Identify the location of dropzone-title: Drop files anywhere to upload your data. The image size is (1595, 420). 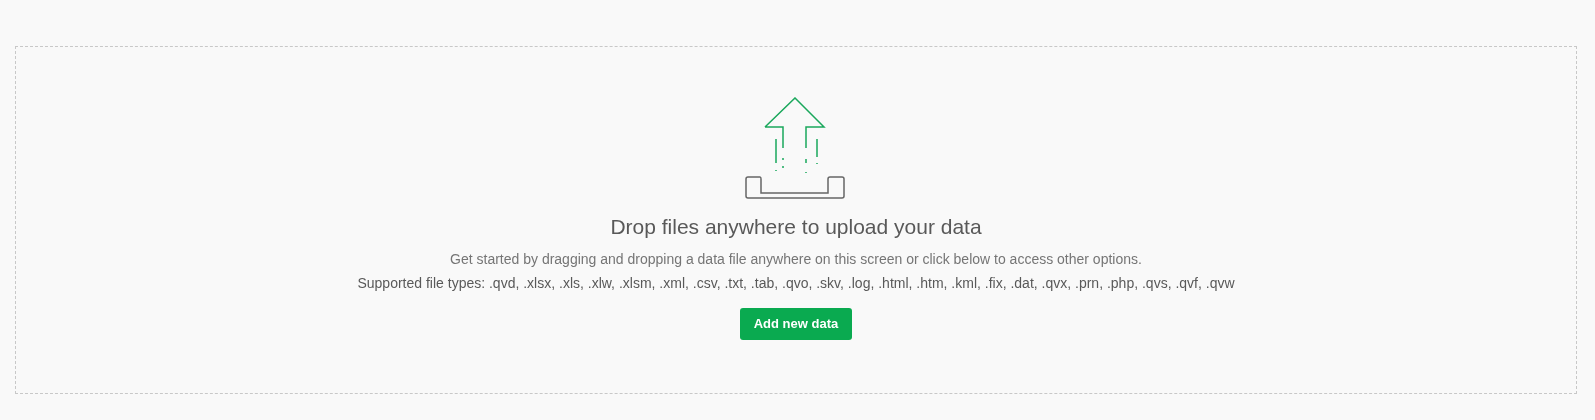
(796, 227).